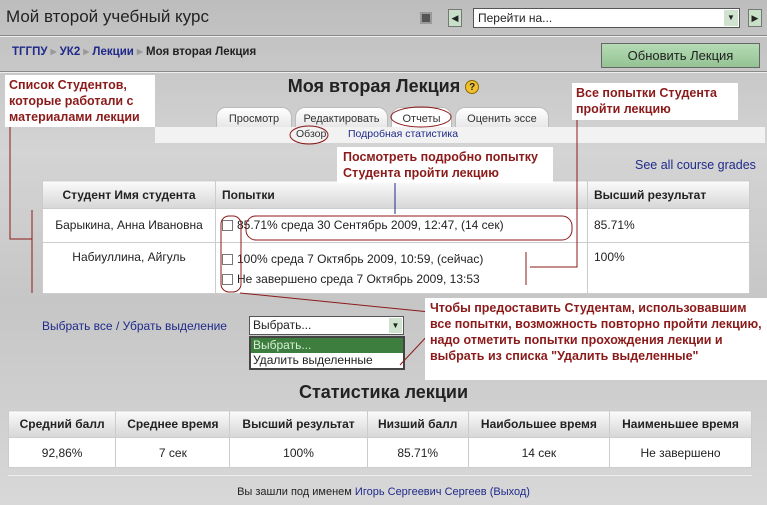 Image resolution: width=767 pixels, height=505 pixels. Describe the element at coordinates (655, 101) in the screenshot. I see `annotation-all-attempts: Все попытки Студента пройти лекцию` at that location.